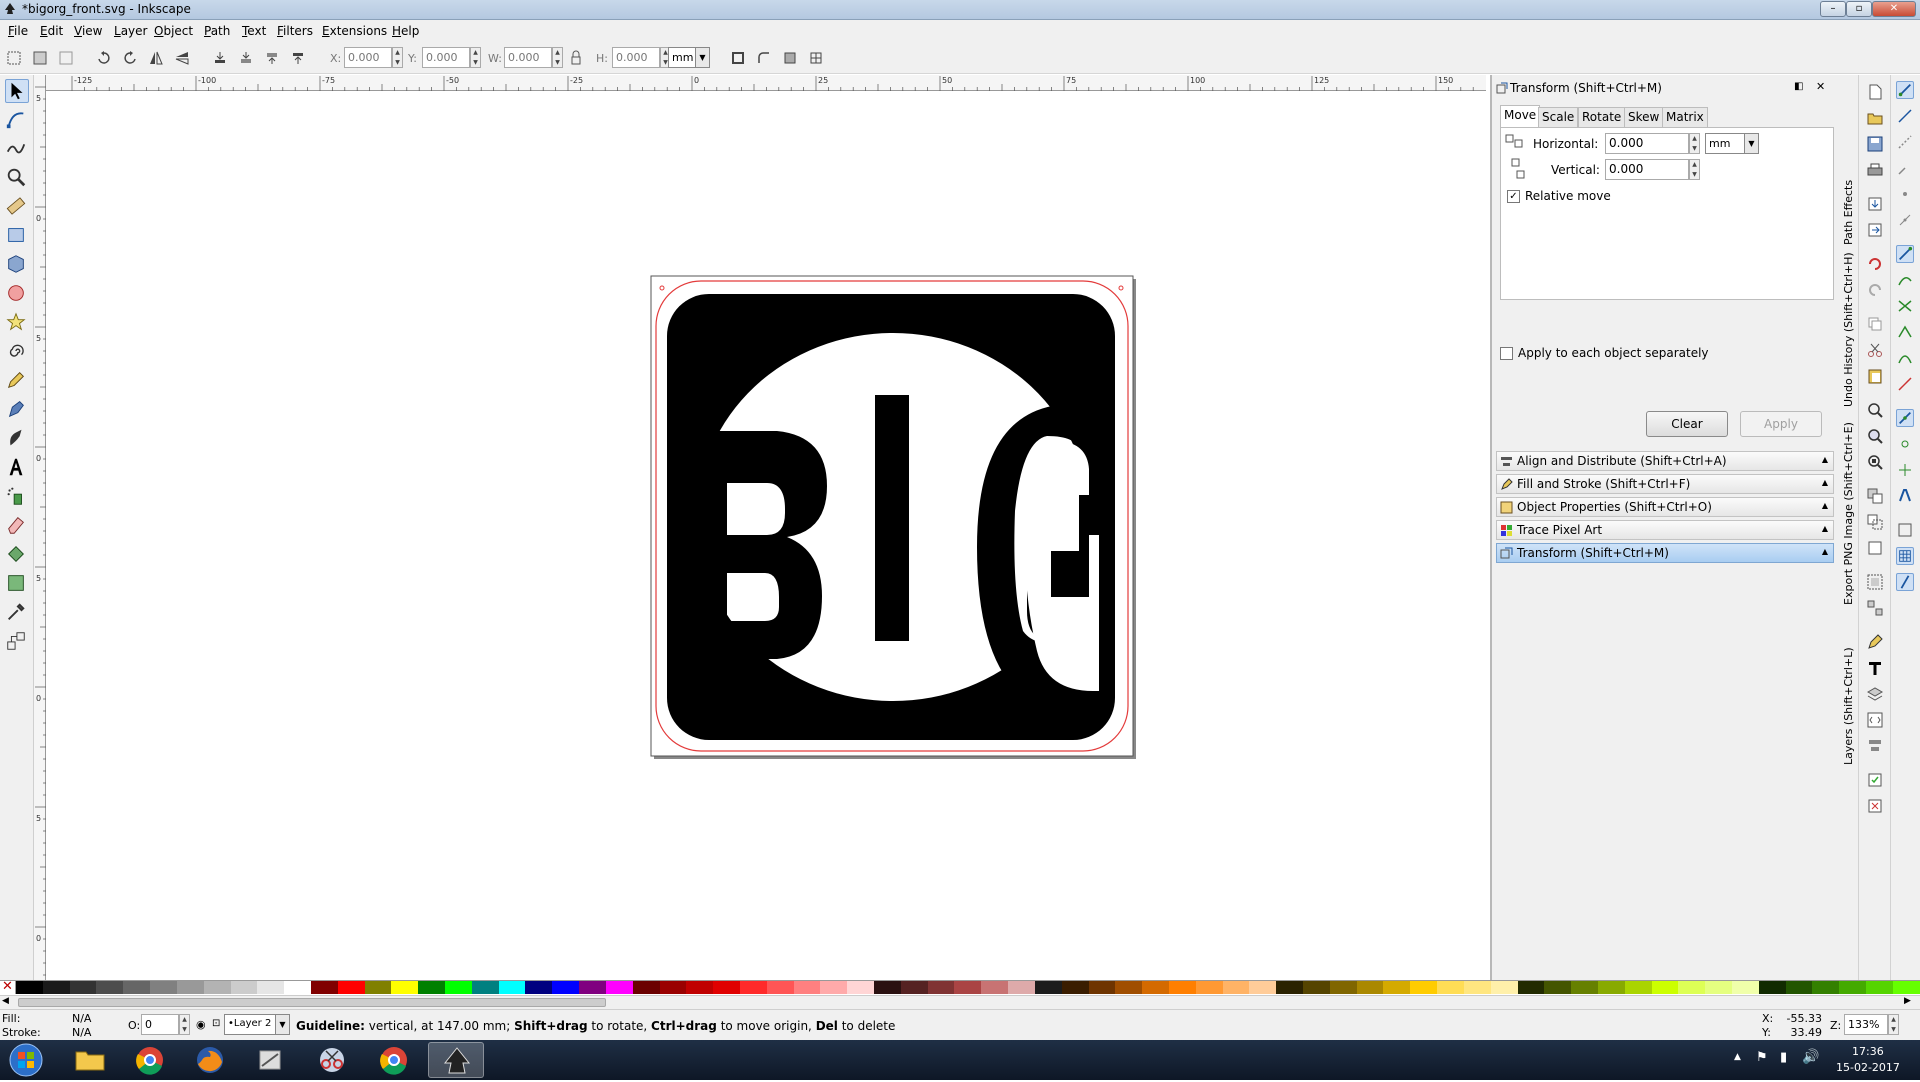 The height and width of the screenshot is (1082, 1920). I want to click on rotate-cw-icon, so click(130, 58).